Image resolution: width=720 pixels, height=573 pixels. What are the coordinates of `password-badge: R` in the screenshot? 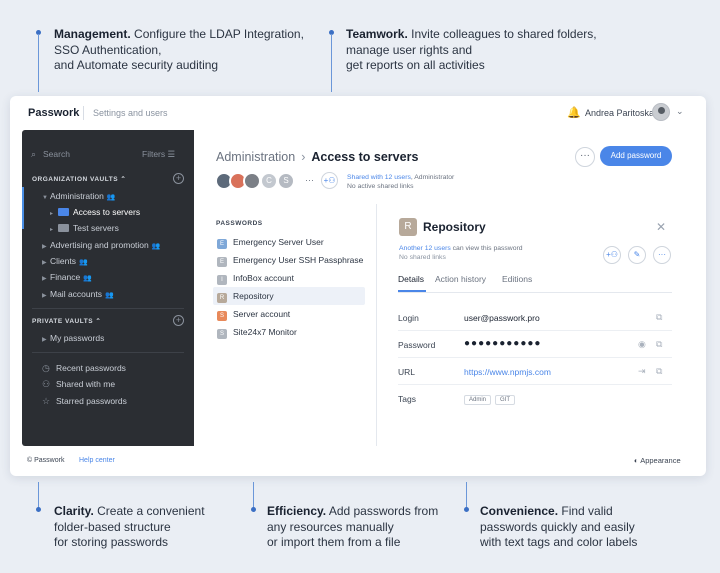 It's located at (408, 227).